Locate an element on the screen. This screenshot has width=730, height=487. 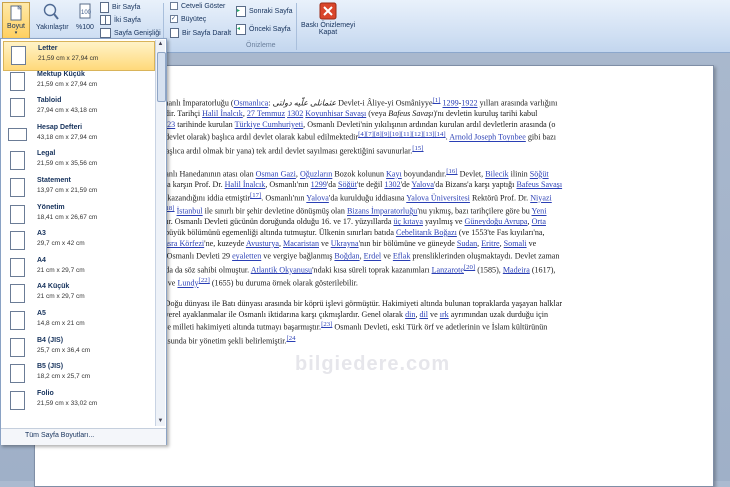
page-size-dimensions: 27,94 cm x 43,18 cm is located at coordinates (67, 111).